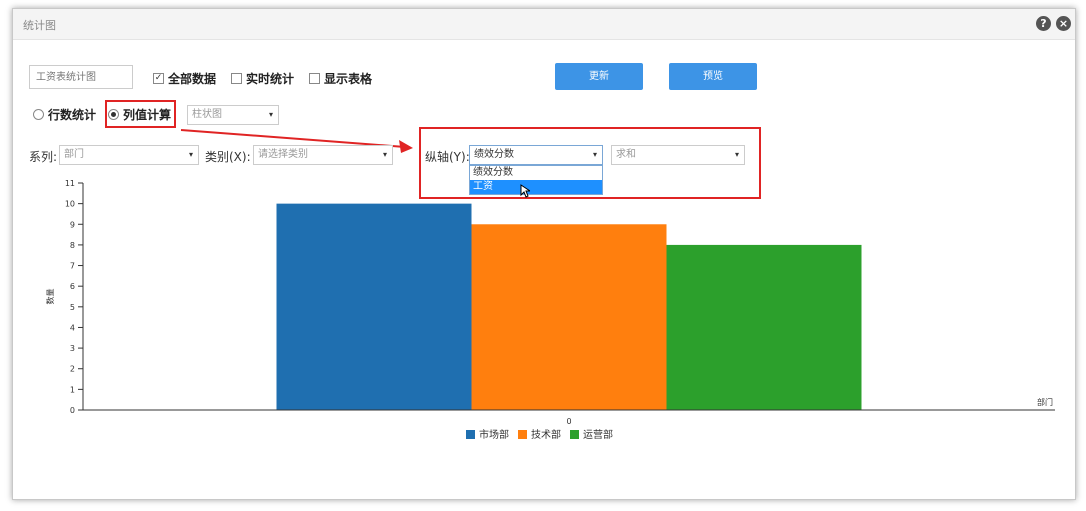  I want to click on all-data-checkbox: ✓ 全部数据, so click(184, 78).